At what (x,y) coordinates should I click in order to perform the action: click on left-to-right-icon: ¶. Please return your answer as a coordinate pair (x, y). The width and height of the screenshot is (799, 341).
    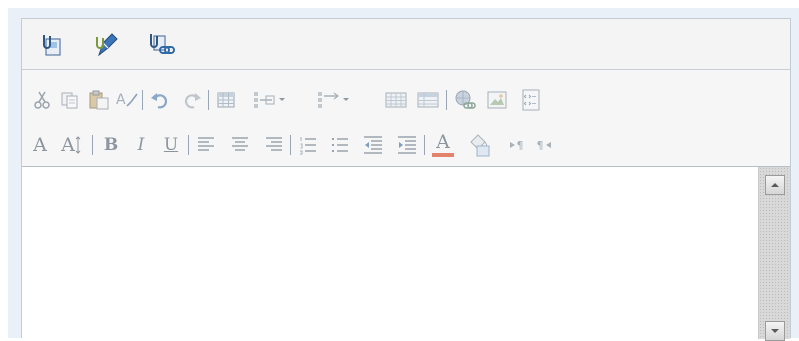
    Looking at the image, I should click on (516, 145).